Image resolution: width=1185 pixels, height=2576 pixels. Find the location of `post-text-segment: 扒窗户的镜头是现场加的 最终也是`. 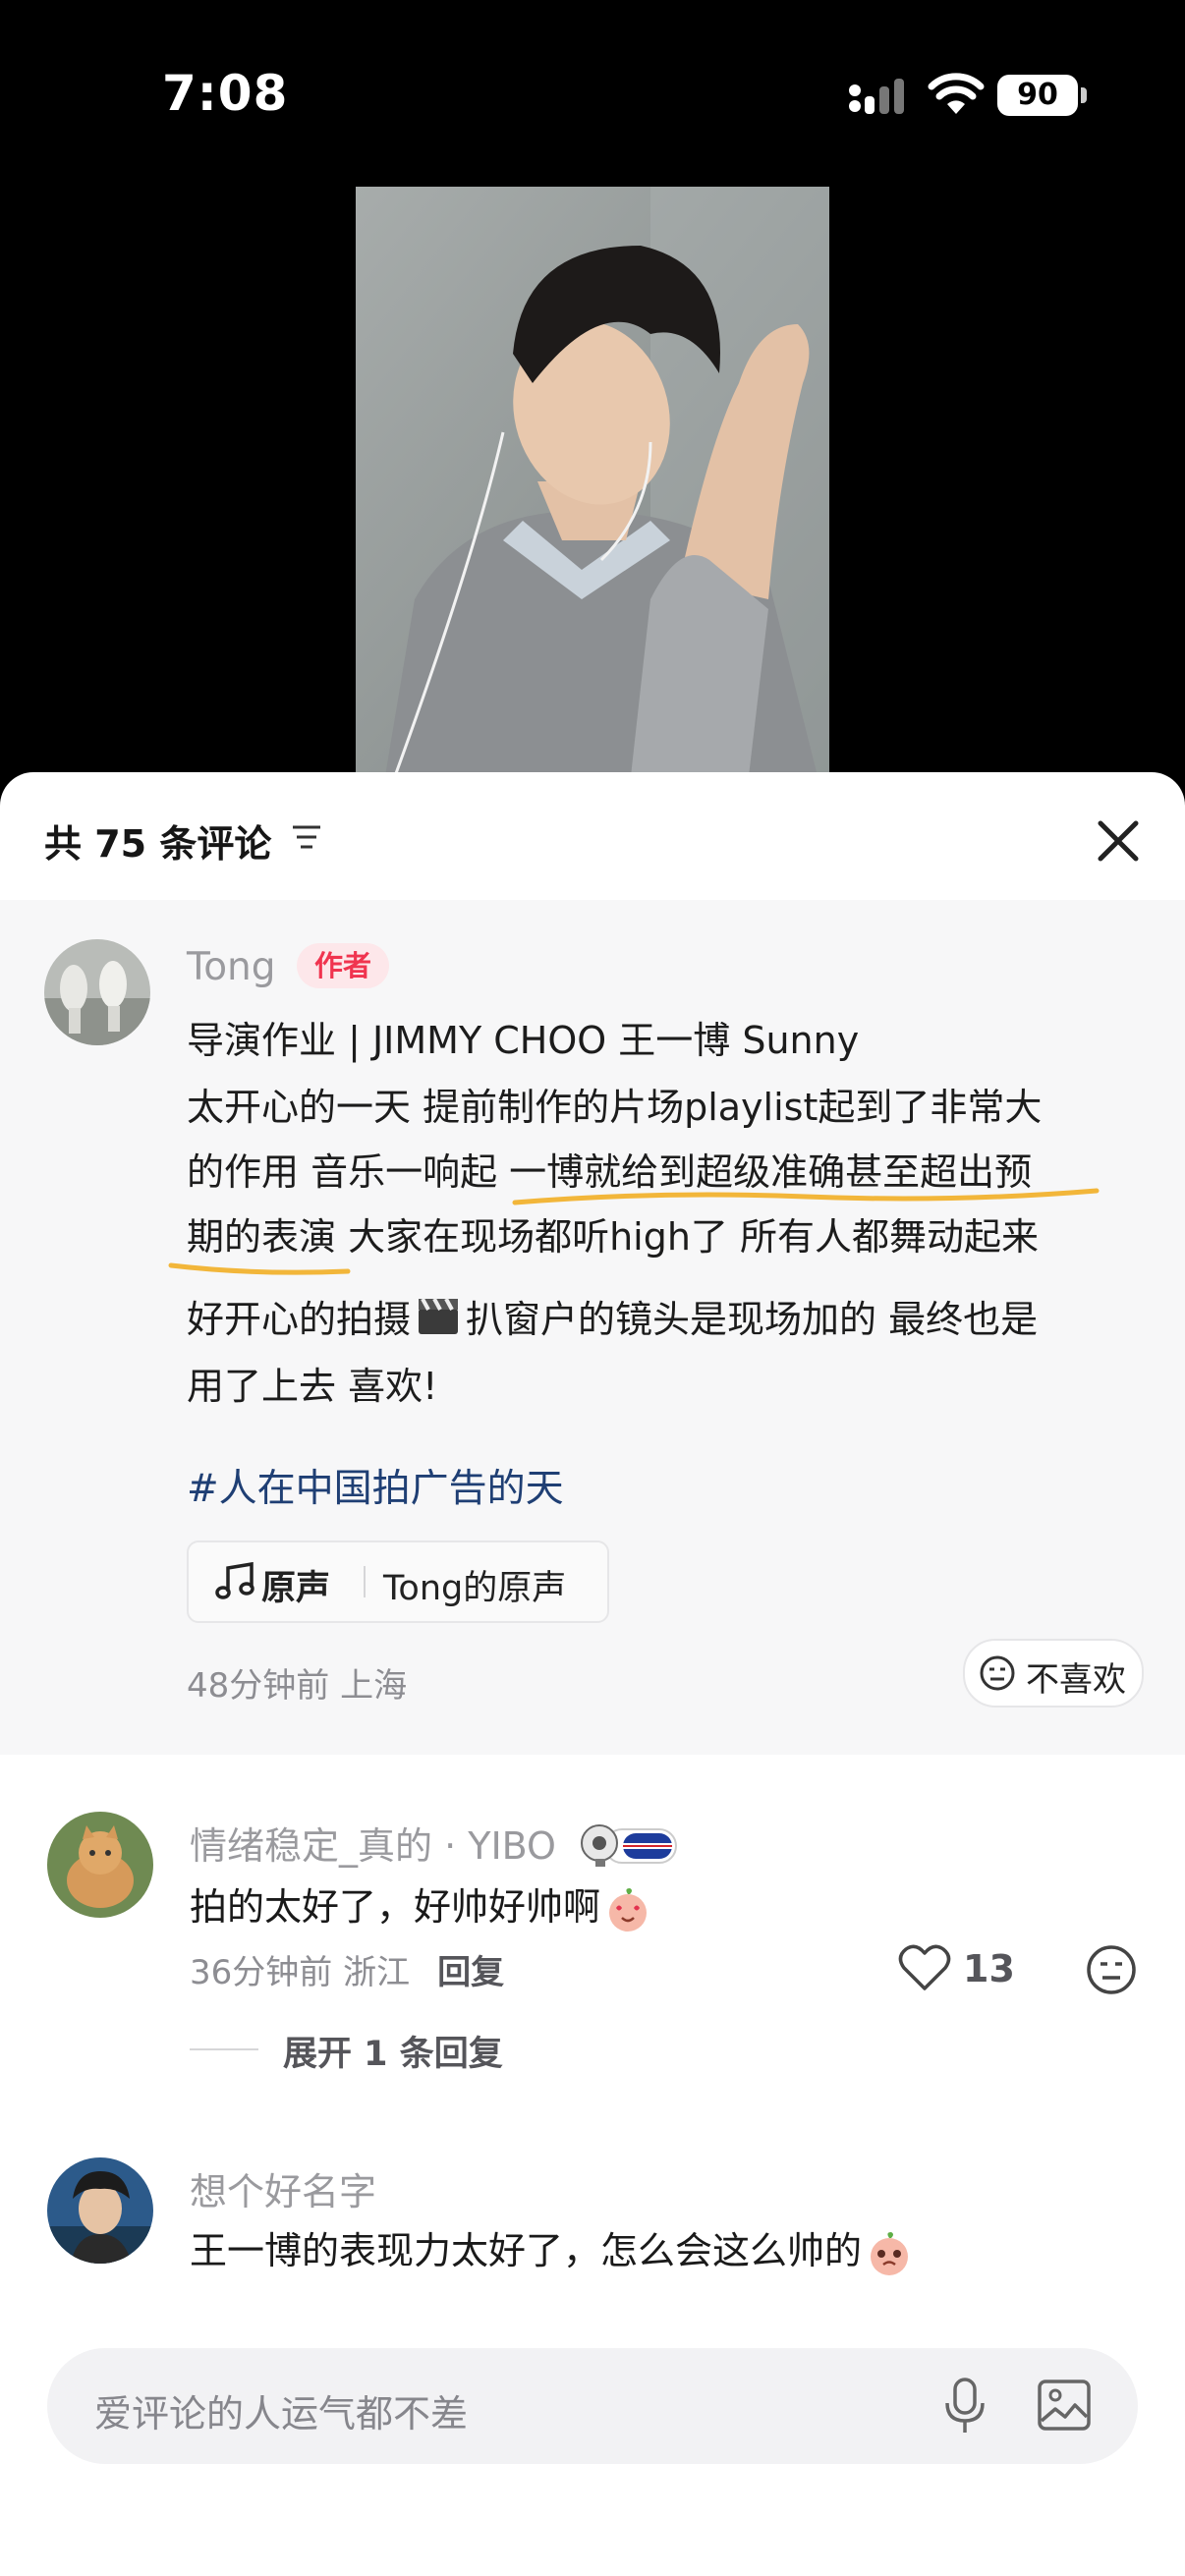

post-text-segment: 扒窗户的镜头是现场加的 最终也是 is located at coordinates (753, 1319).